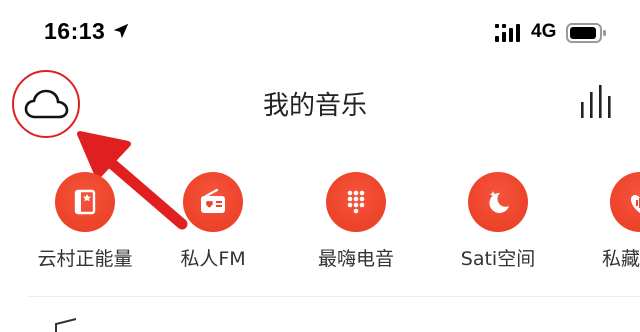 The width and height of the screenshot is (640, 332). I want to click on shortcut-edm: 最嗨电音, so click(356, 222).